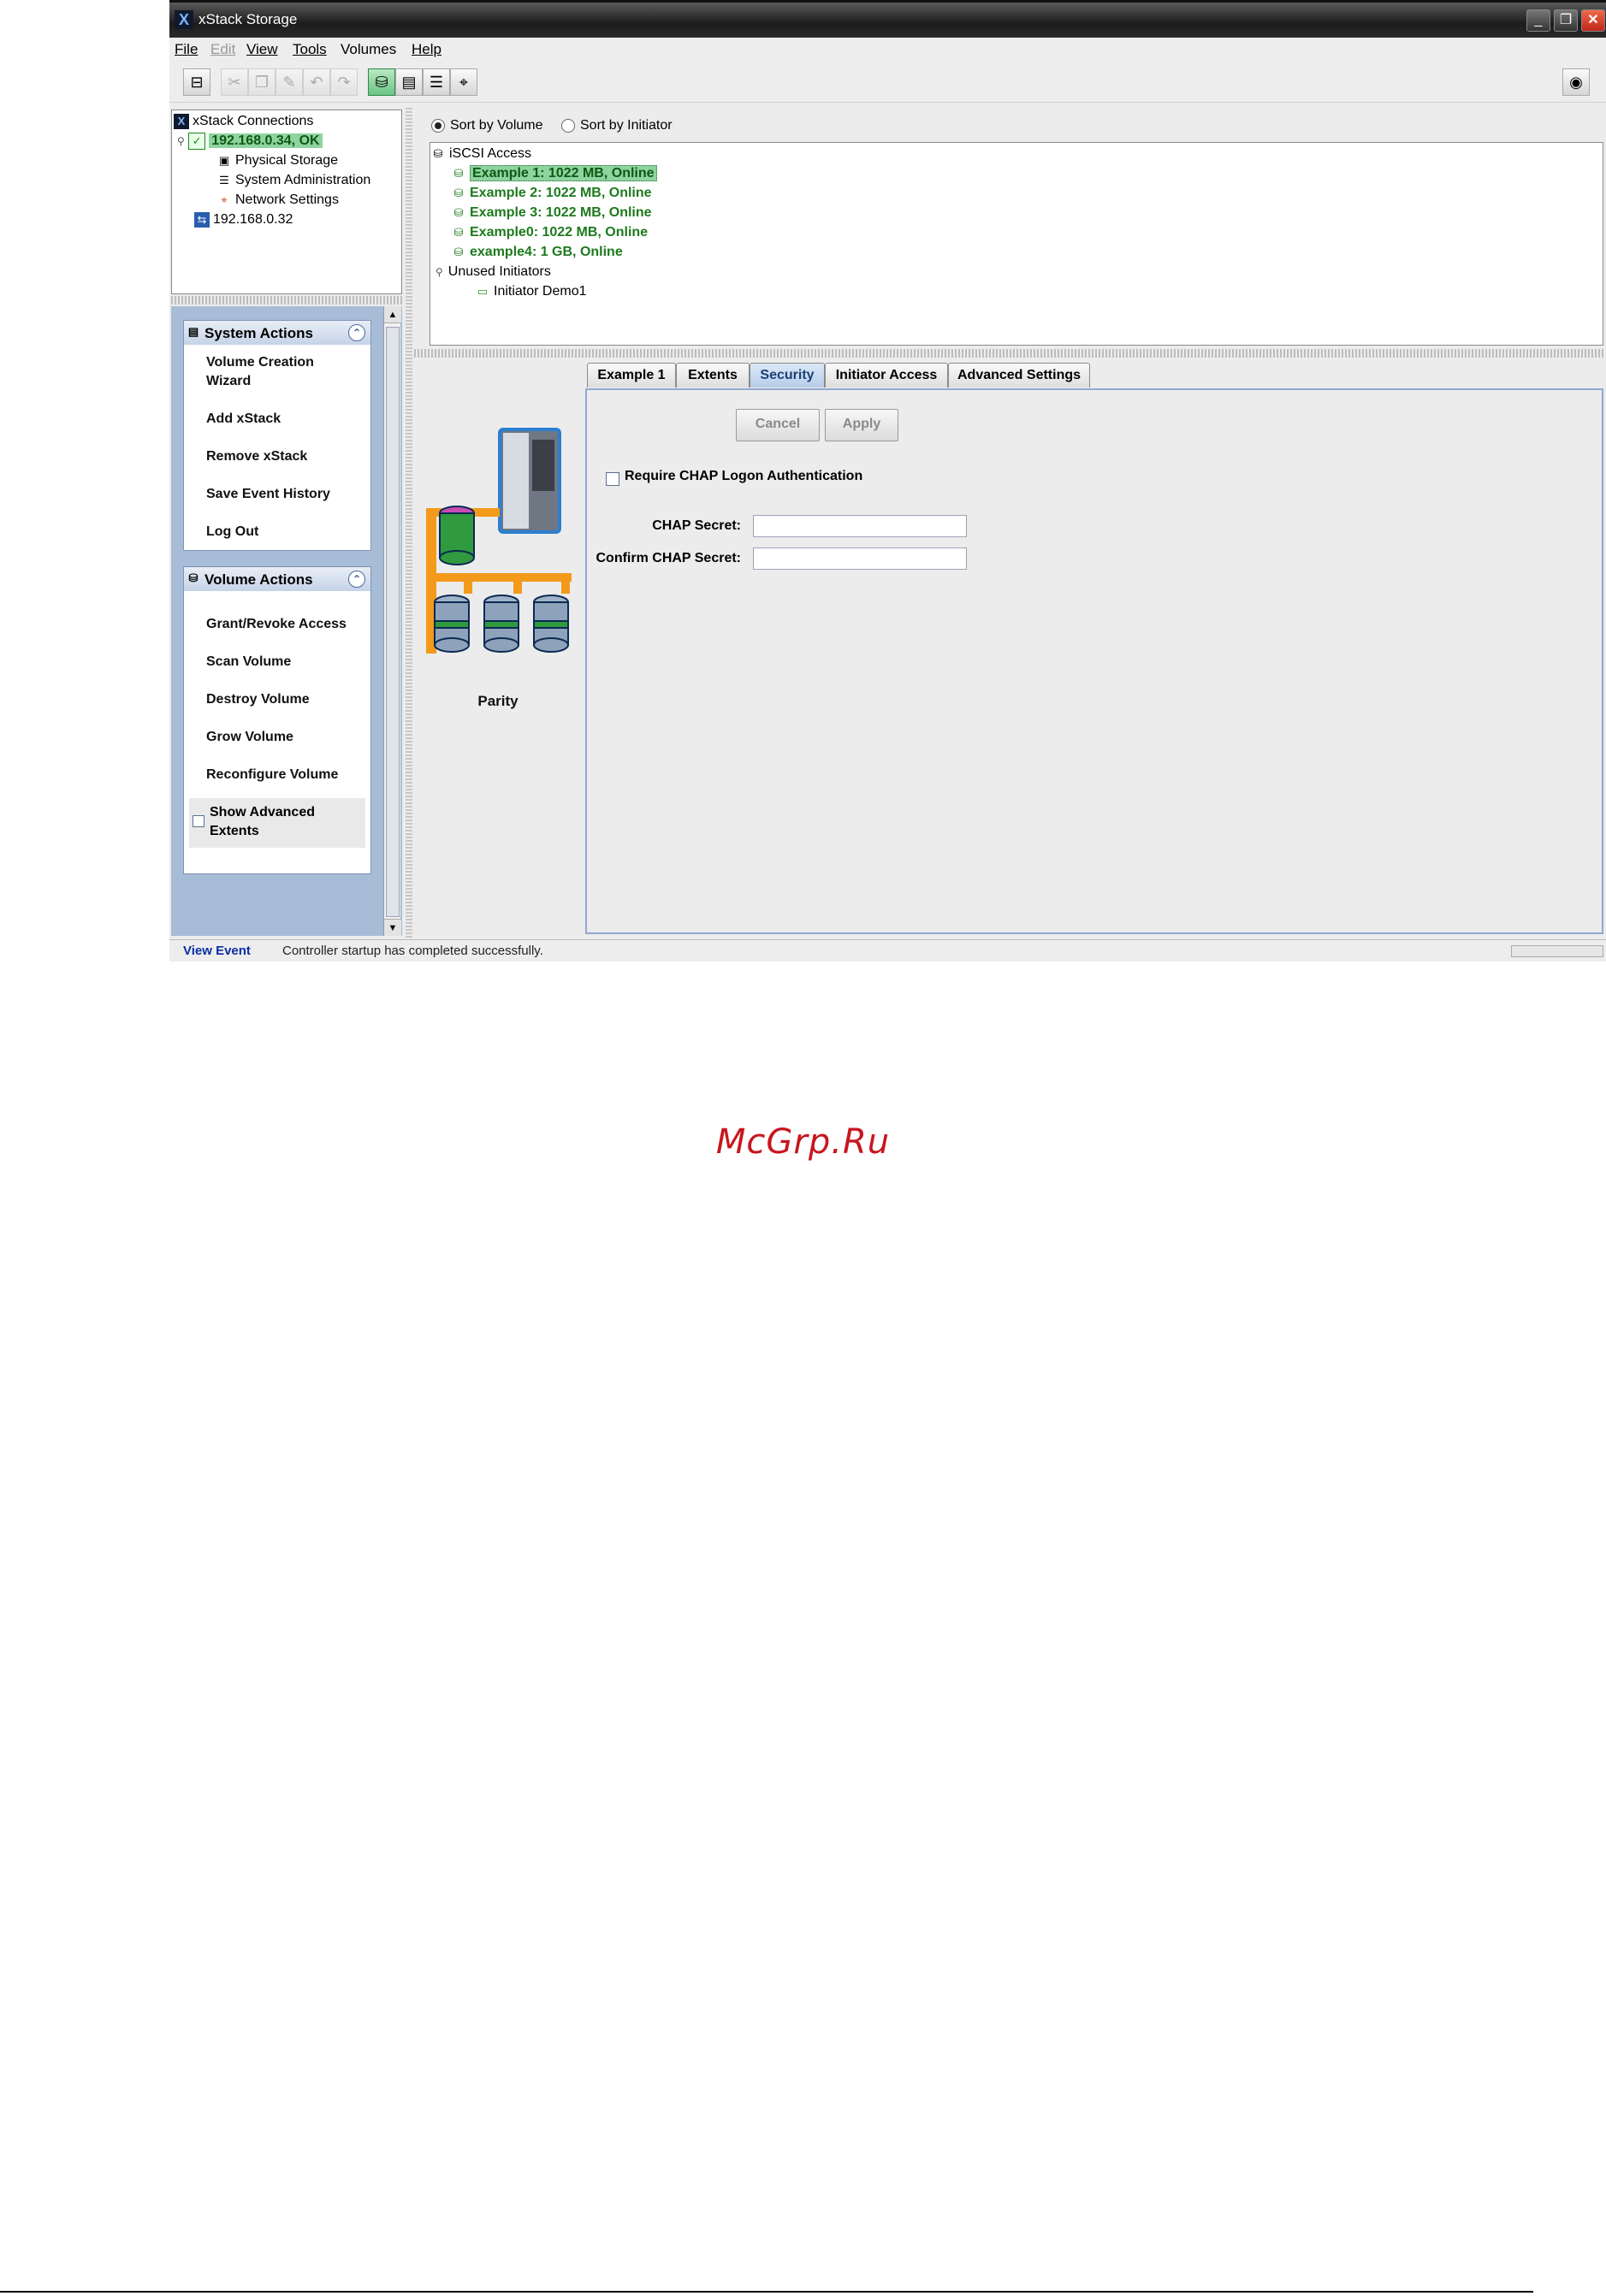 The height and width of the screenshot is (2296, 1606). Describe the element at coordinates (862, 425) in the screenshot. I see `apply-button: Apply` at that location.